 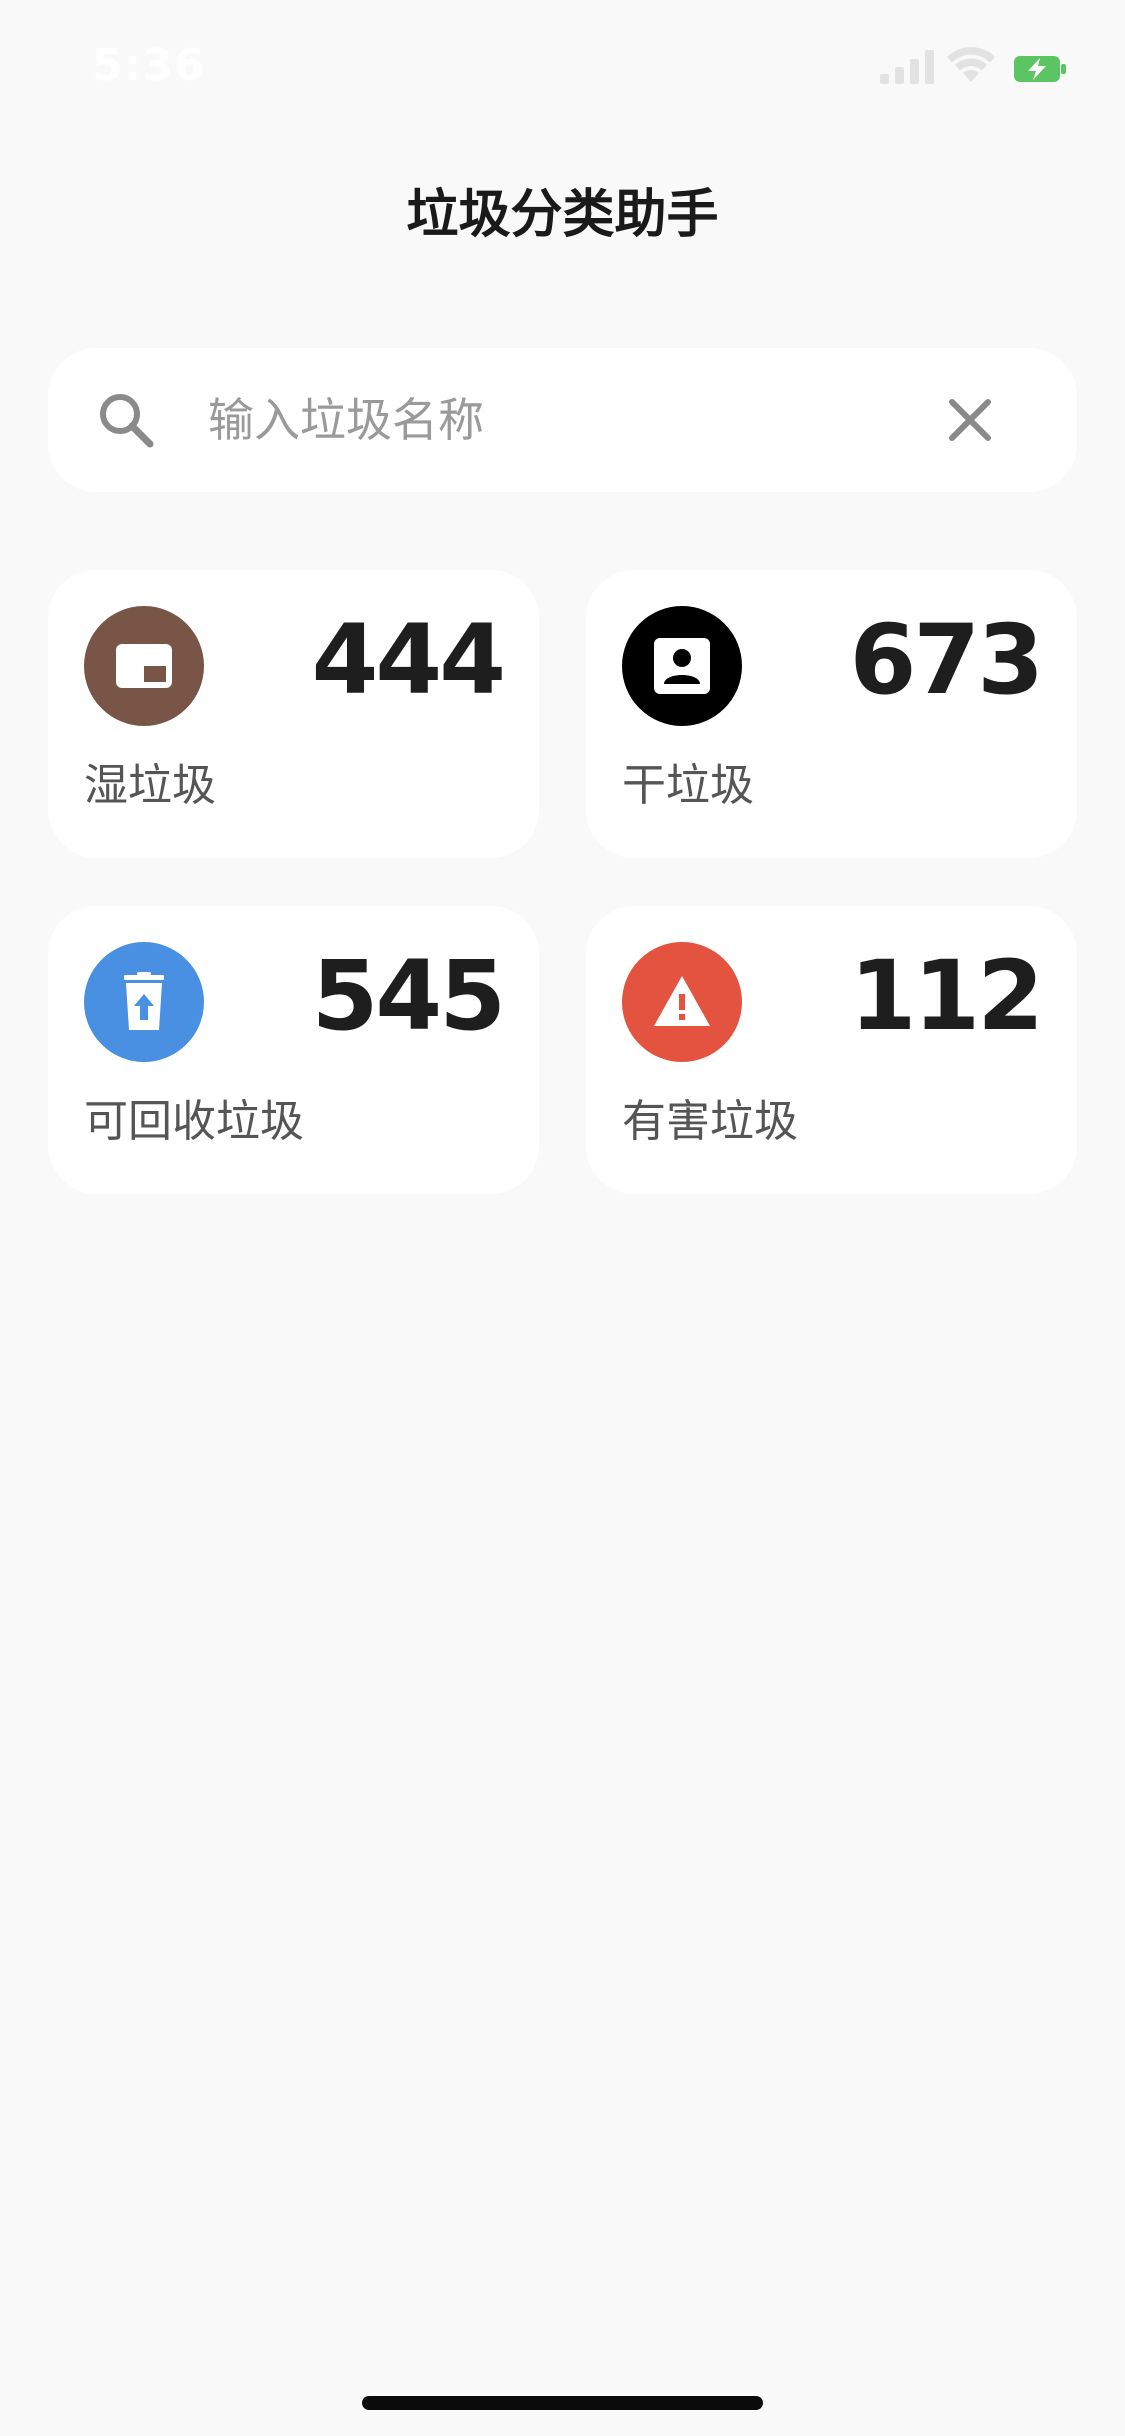 What do you see at coordinates (144, 1002) in the screenshot?
I see `recycle-bin-icon` at bounding box center [144, 1002].